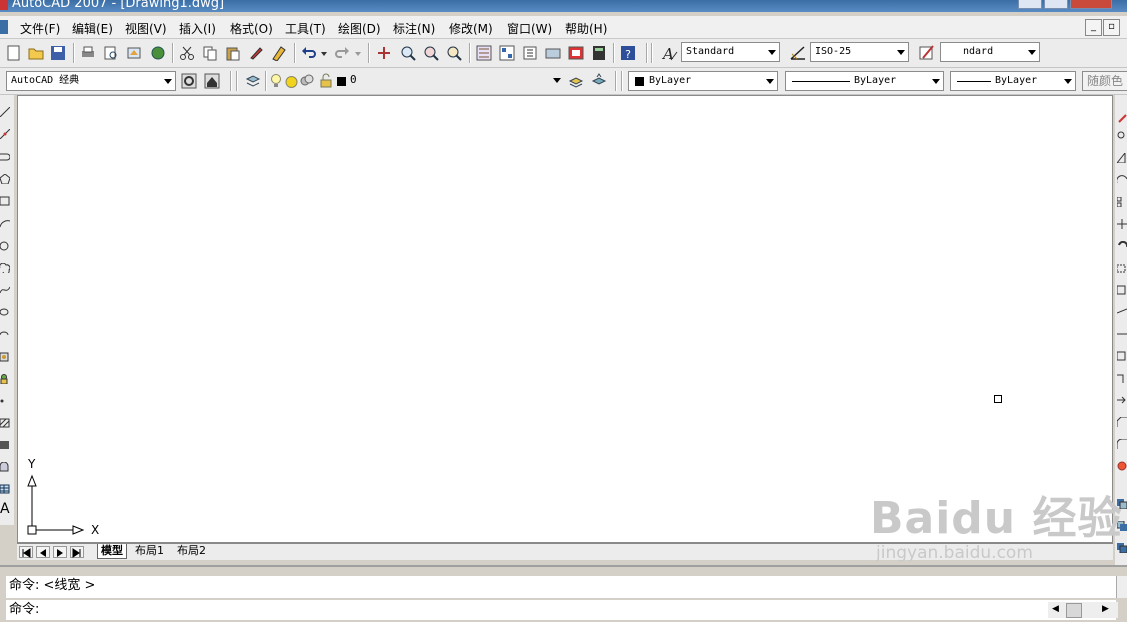 This screenshot has width=1127, height=622. I want to click on lineweight-control-dropdown: ByLayer, so click(1013, 81).